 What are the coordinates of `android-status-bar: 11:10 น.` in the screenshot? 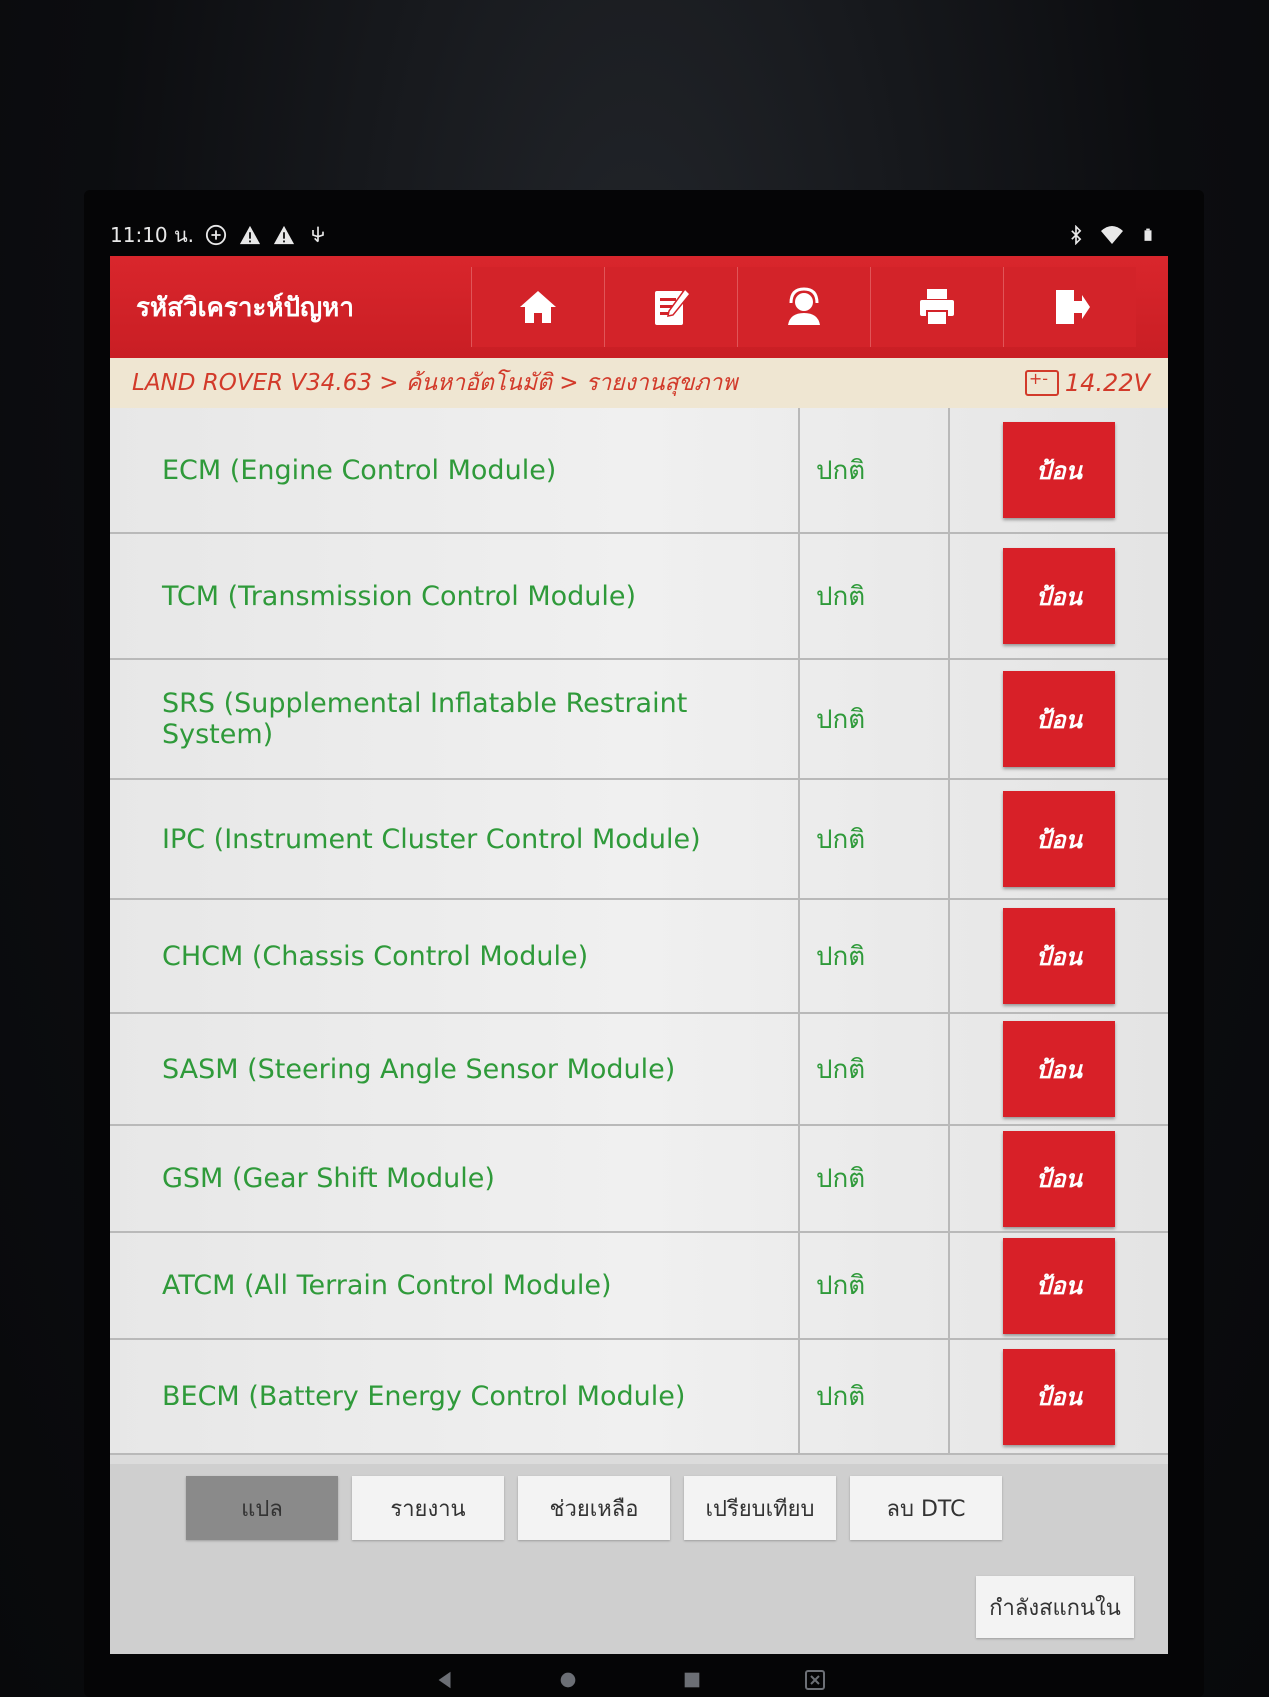 It's located at (635, 235).